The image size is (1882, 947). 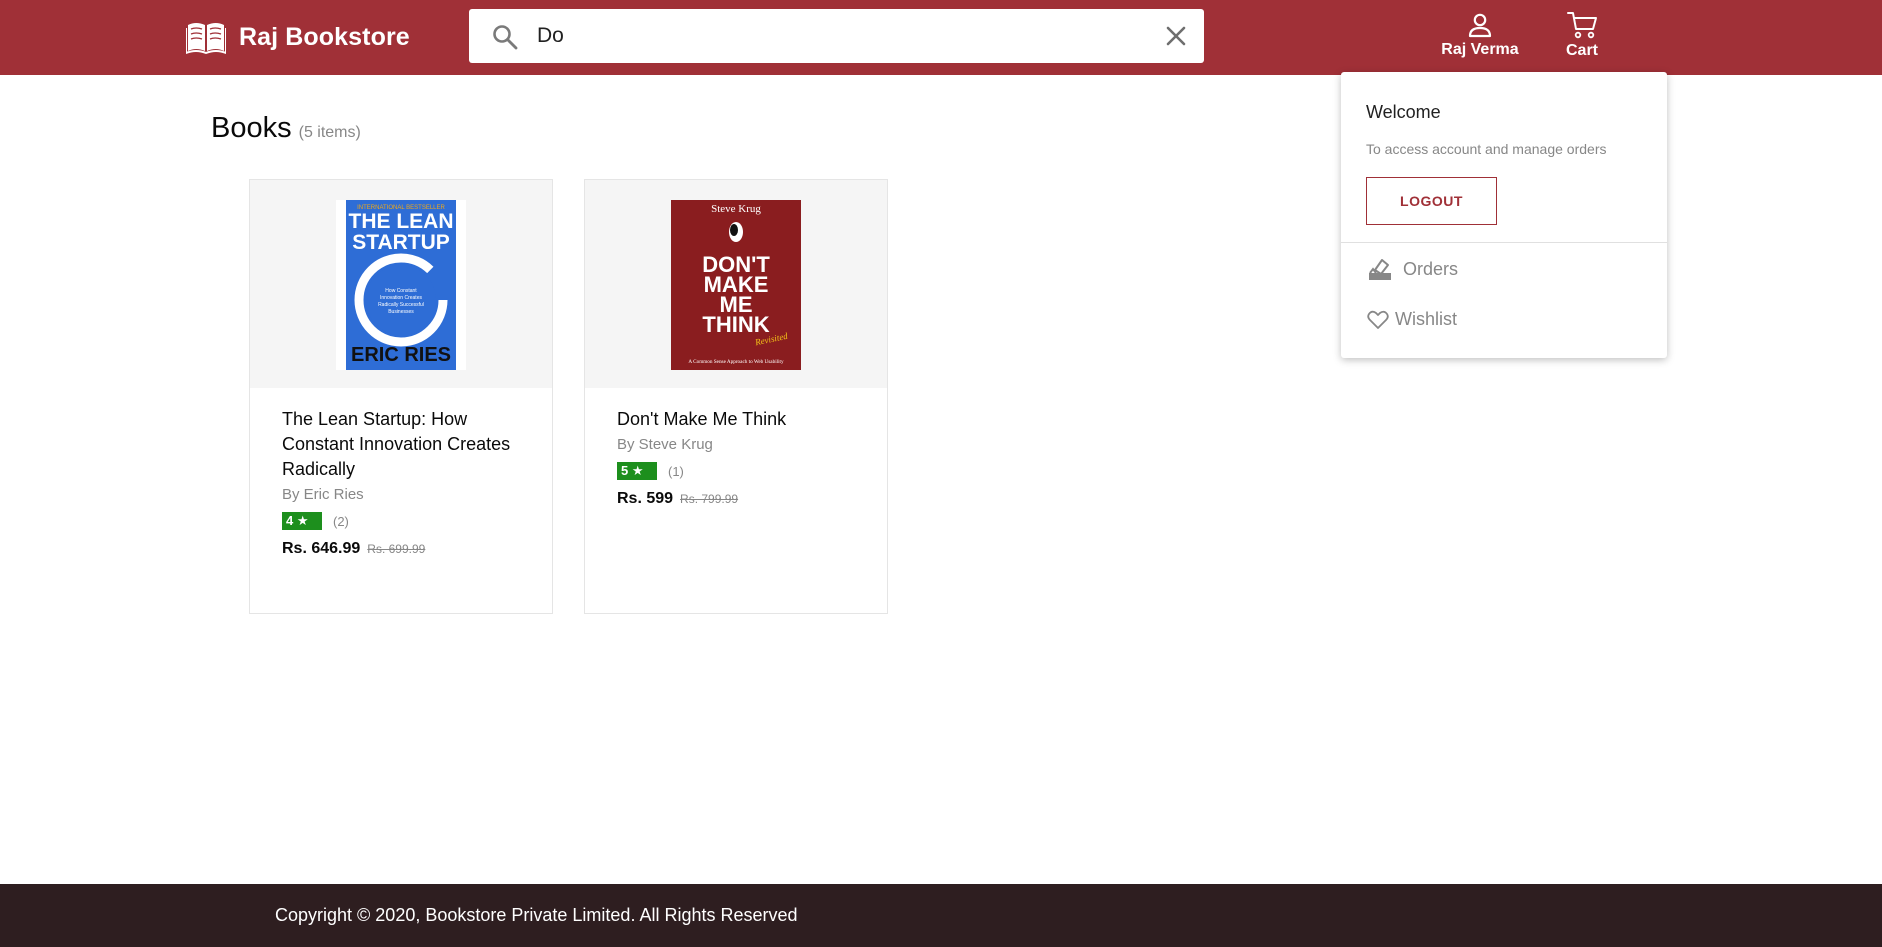 I want to click on cover-line4: THINK, so click(x=735, y=324).